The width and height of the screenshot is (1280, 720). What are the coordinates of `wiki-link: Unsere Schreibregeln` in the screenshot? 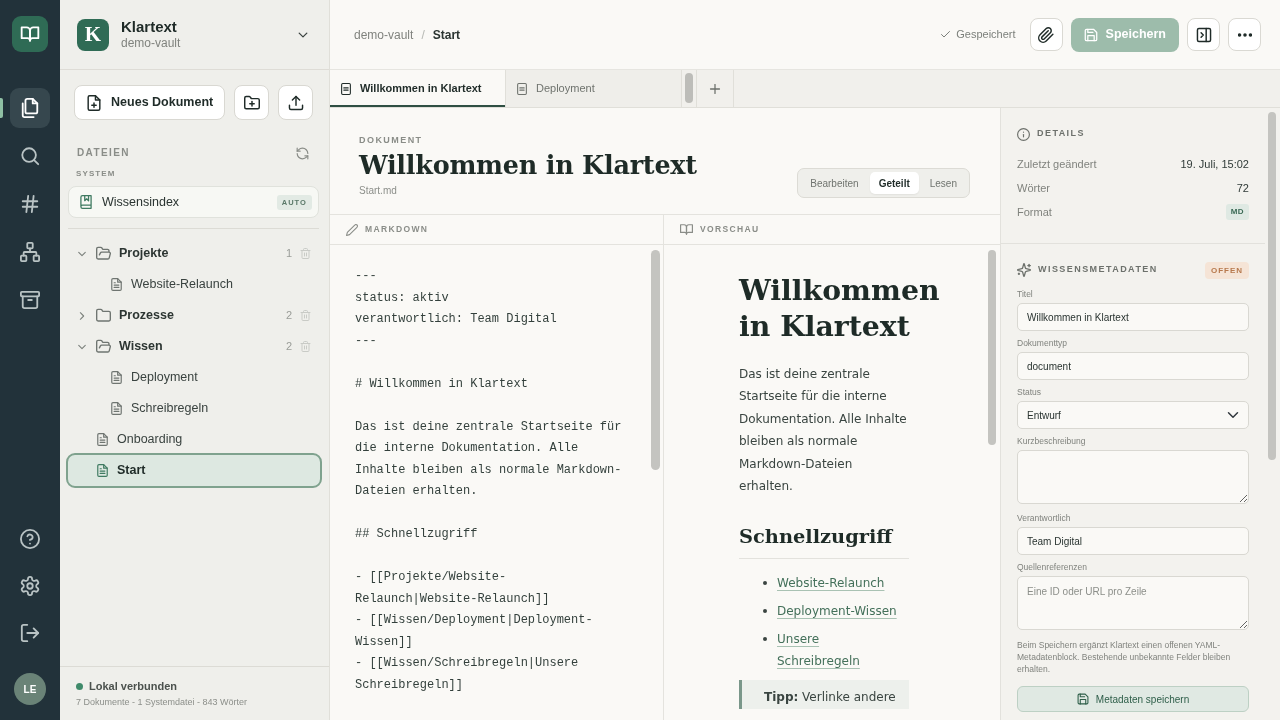 It's located at (839, 650).